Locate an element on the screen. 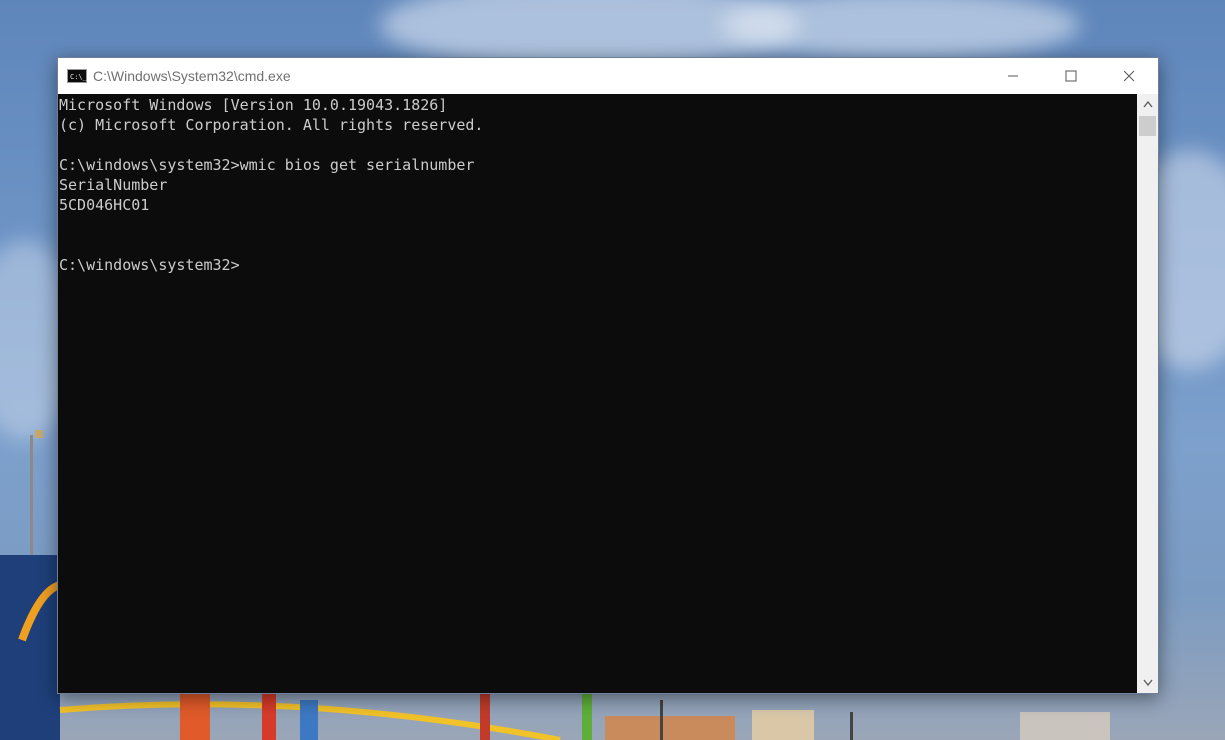  close-icon is located at coordinates (1129, 76).